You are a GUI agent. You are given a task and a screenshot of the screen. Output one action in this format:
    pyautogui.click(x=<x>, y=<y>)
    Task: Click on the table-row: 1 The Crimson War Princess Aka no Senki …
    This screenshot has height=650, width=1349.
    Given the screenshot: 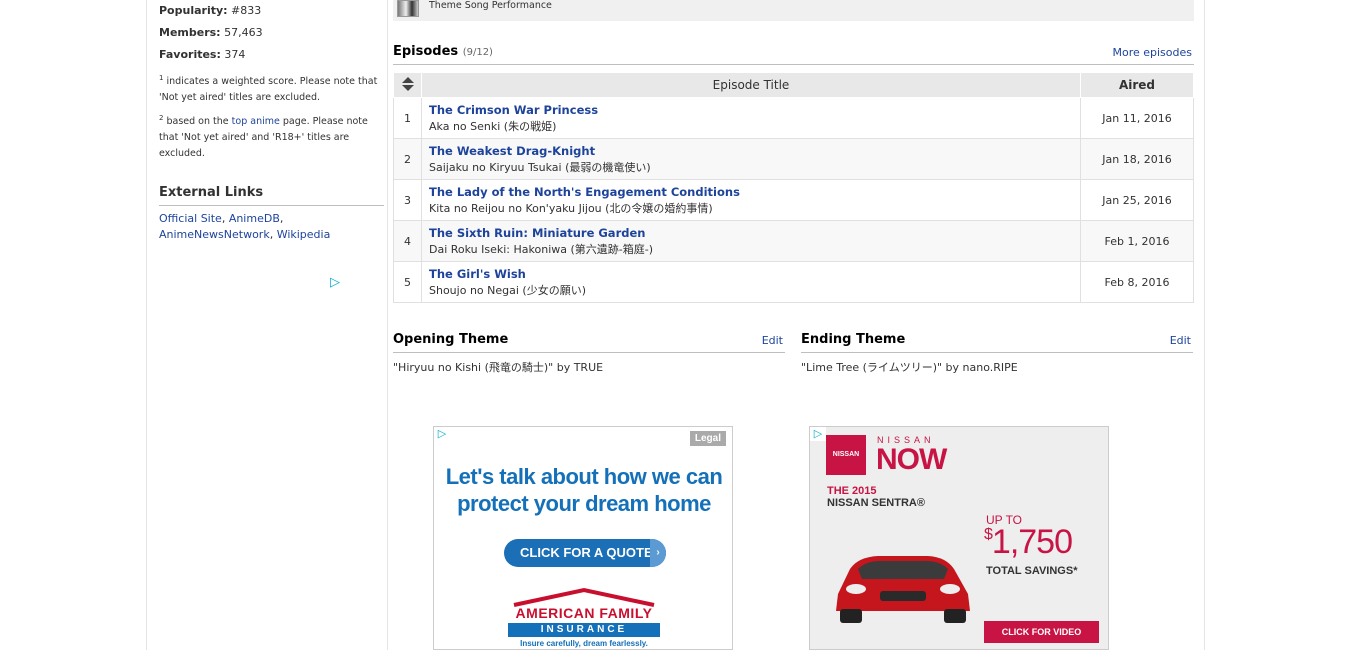 What is the action you would take?
    pyautogui.click(x=793, y=118)
    